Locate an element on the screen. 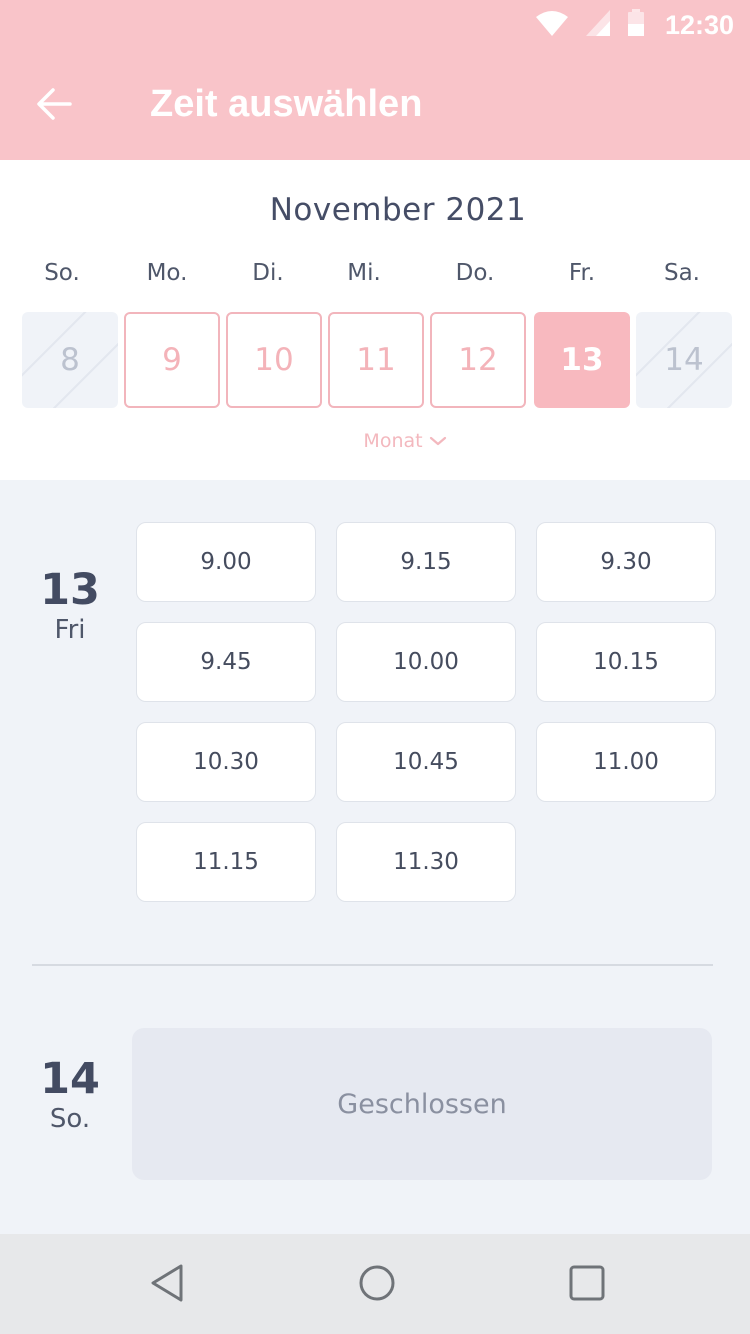  back-triangle-icon is located at coordinates (167, 1285).